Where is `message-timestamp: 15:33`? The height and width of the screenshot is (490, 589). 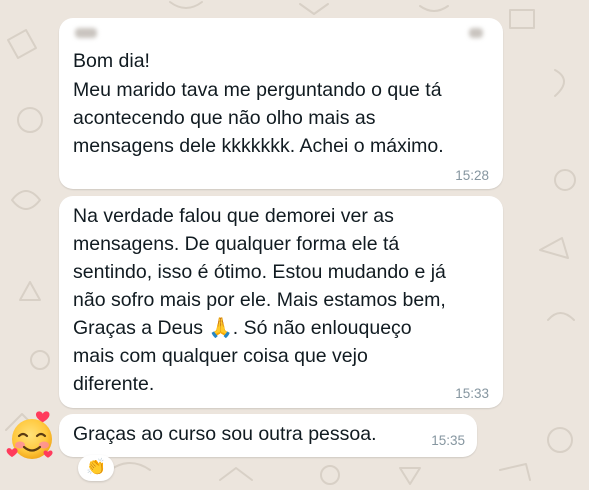
message-timestamp: 15:33 is located at coordinates (472, 393).